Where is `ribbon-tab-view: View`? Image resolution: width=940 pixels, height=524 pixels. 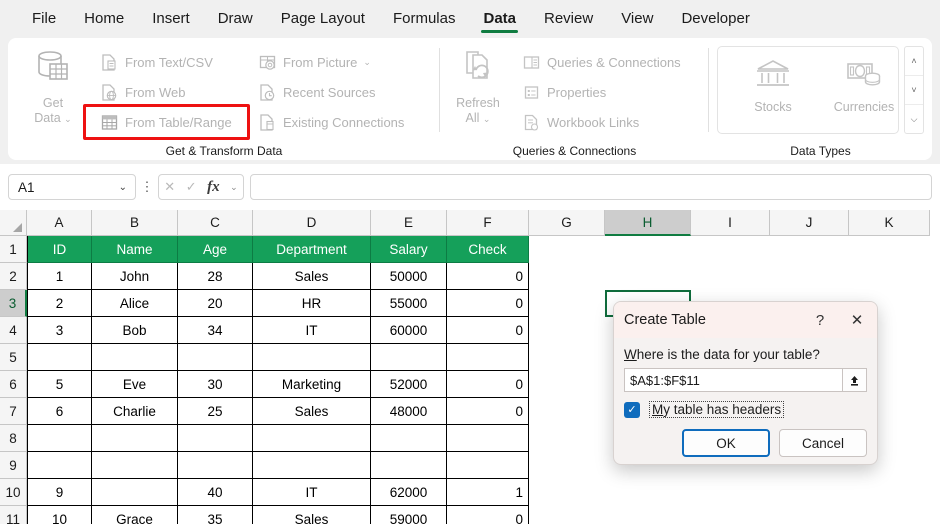 ribbon-tab-view: View is located at coordinates (637, 18).